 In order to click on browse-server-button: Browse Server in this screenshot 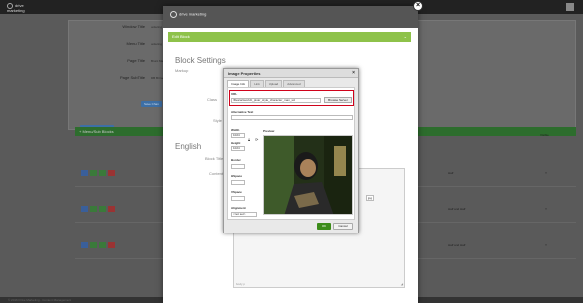, I will do `click(338, 100)`.